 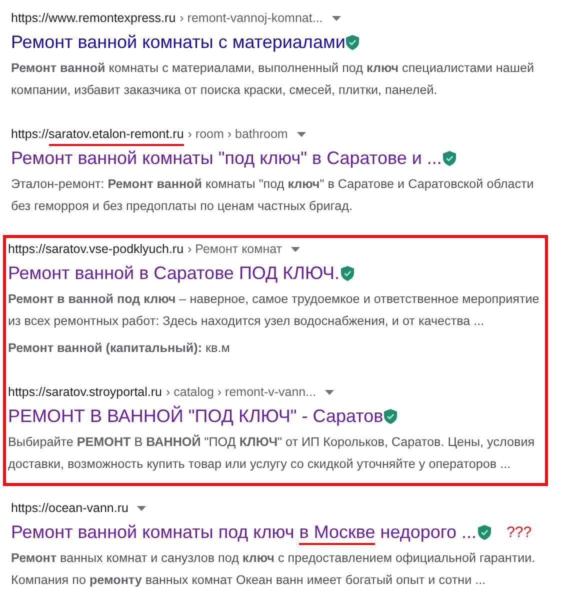 What do you see at coordinates (174, 274) in the screenshot?
I see `title-part: Ремонт ванной в Саратове ПОД КЛЮЧ.` at bounding box center [174, 274].